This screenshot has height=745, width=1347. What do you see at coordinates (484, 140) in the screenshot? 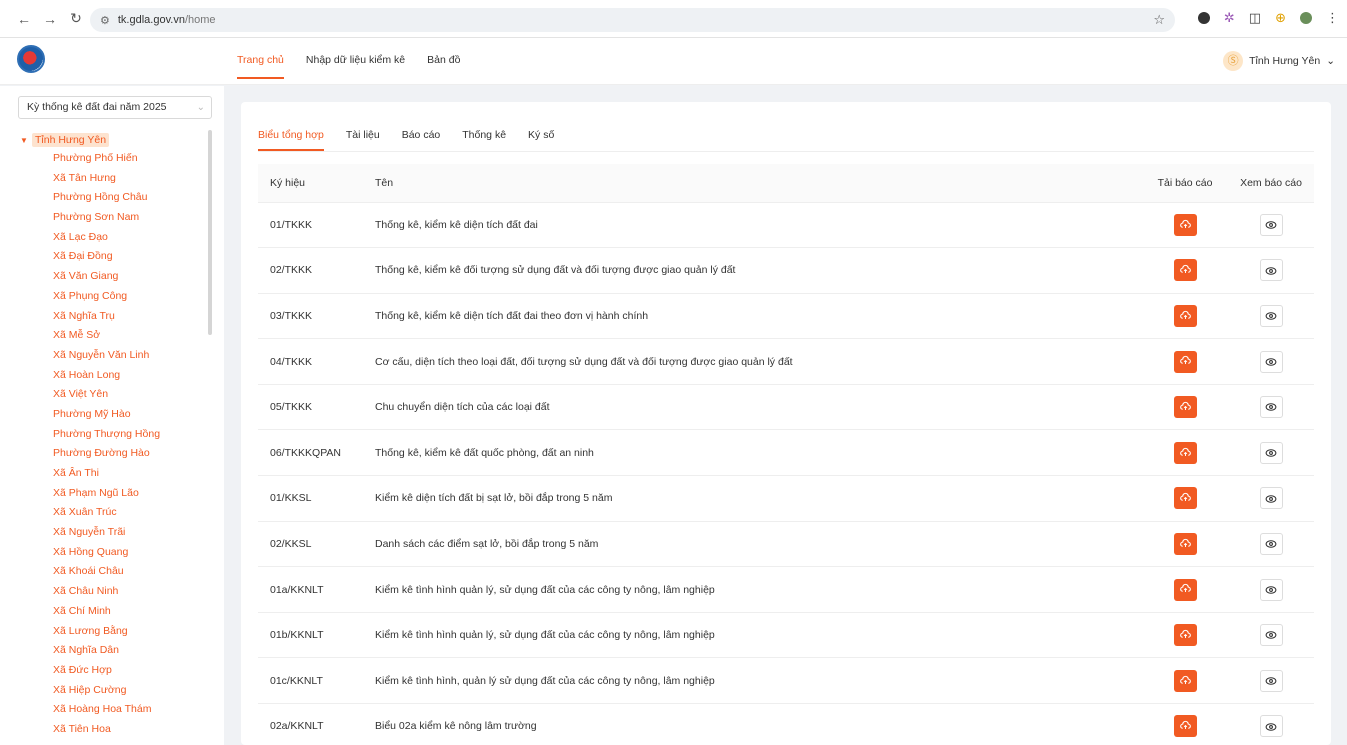
I see `tab-statistics: Thống kê` at bounding box center [484, 140].